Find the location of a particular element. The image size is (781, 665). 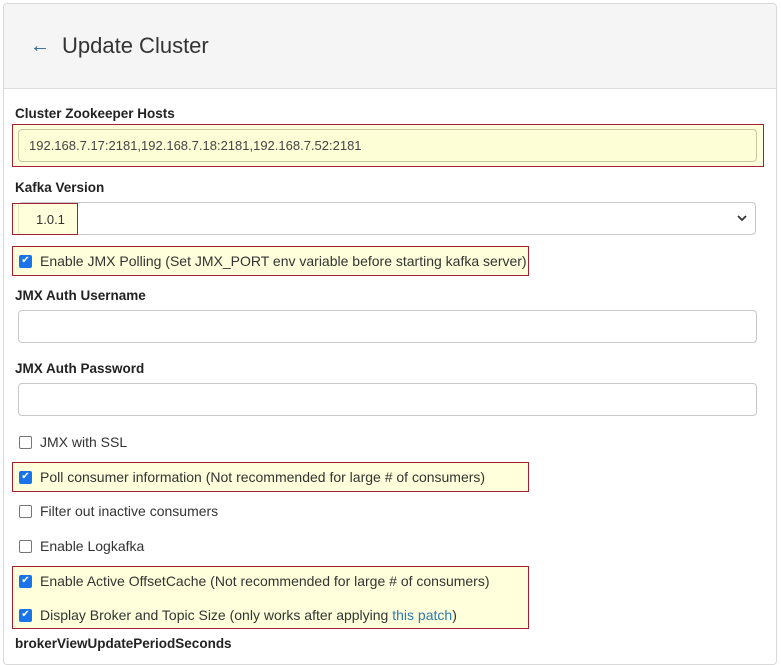

filter-inactive-checkbox-row: Filter out inactive consumers is located at coordinates (118, 511).